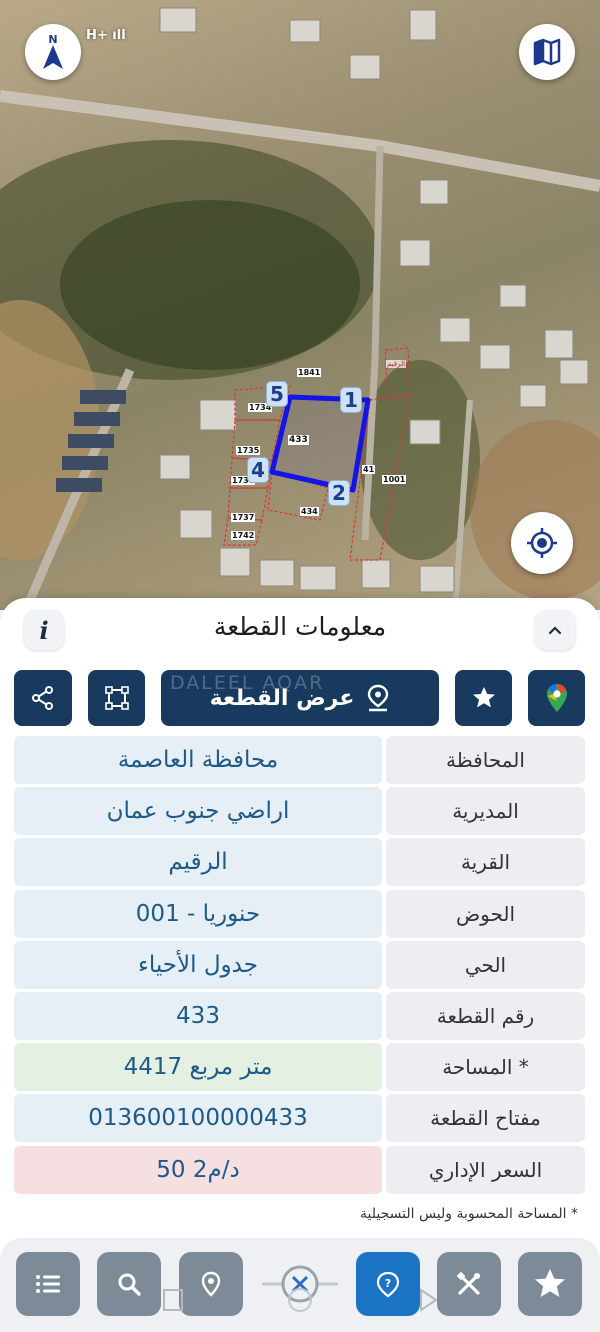 This screenshot has width=600, height=1332. I want to click on list-icon, so click(48, 1284).